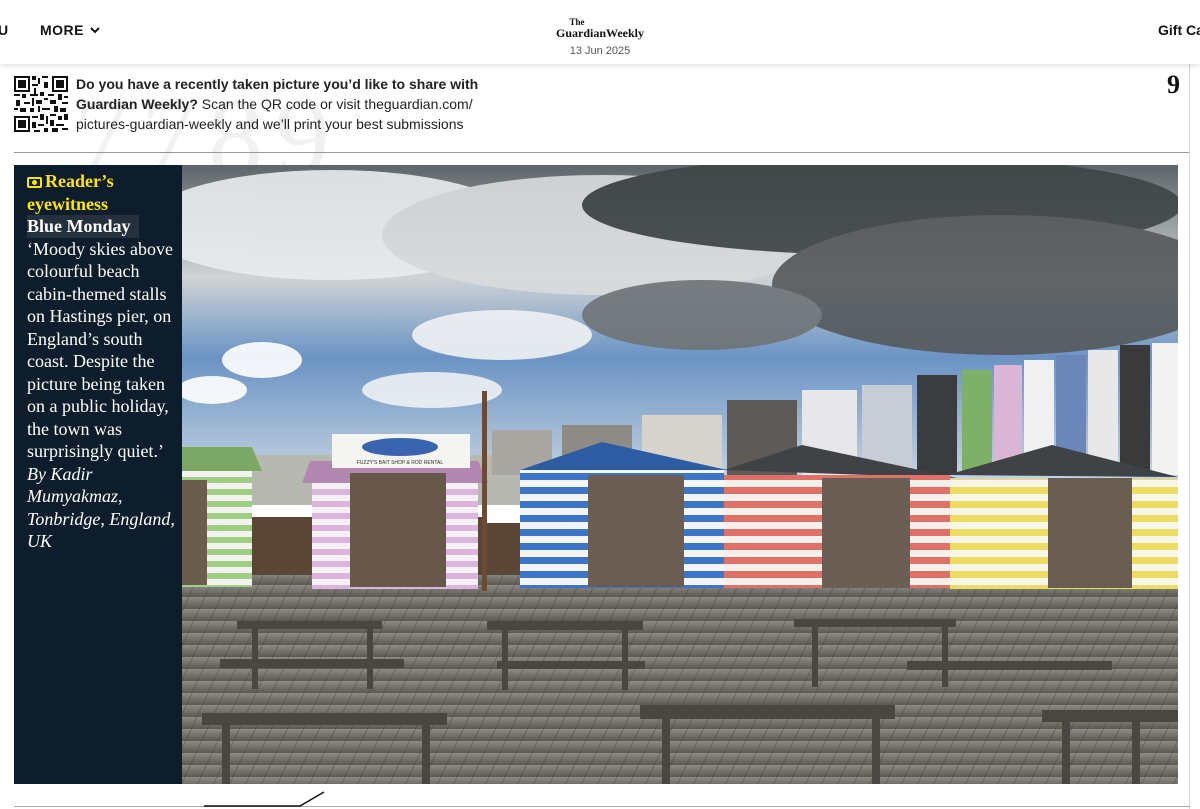 The height and width of the screenshot is (809, 1200). Describe the element at coordinates (34, 182) in the screenshot. I see `camera-icon` at that location.